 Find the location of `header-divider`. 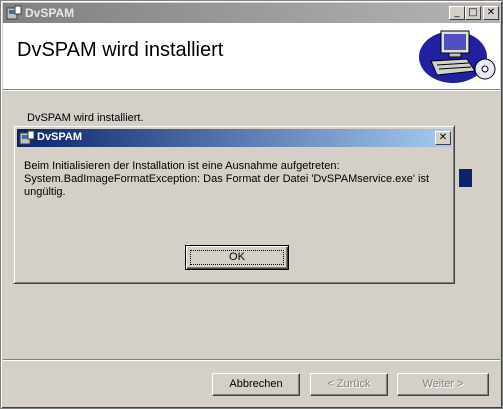

header-divider is located at coordinates (251, 90).